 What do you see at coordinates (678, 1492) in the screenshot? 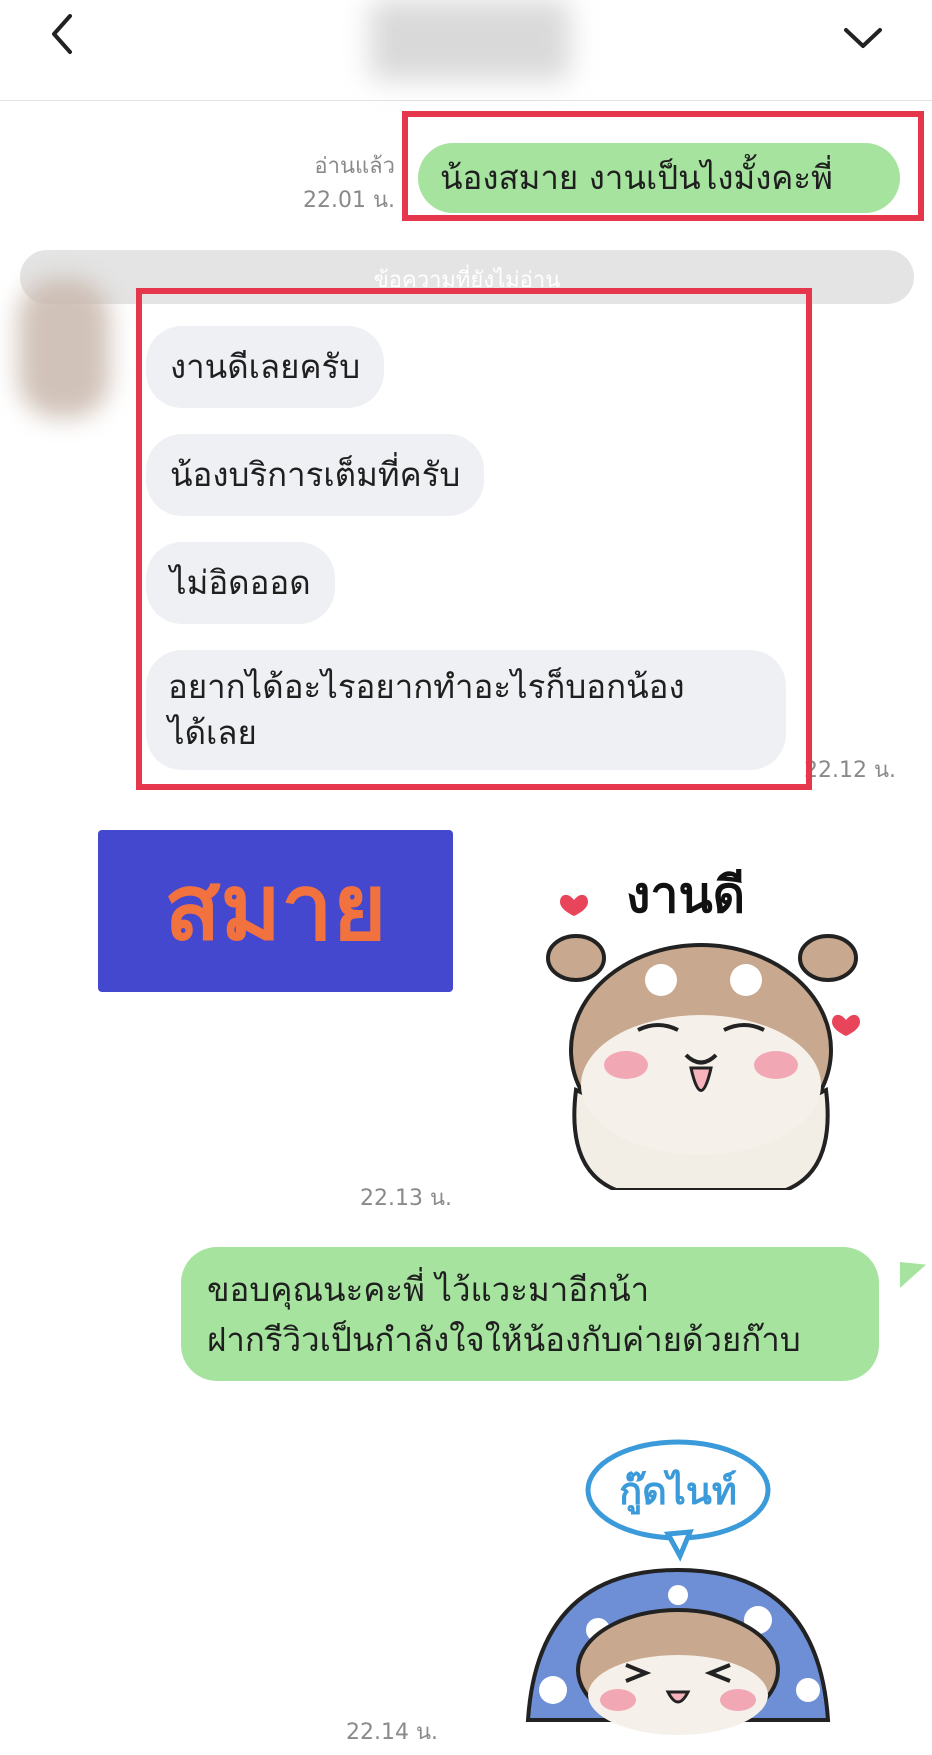
I see `sticker-caption: กู๊ดไนท์` at bounding box center [678, 1492].